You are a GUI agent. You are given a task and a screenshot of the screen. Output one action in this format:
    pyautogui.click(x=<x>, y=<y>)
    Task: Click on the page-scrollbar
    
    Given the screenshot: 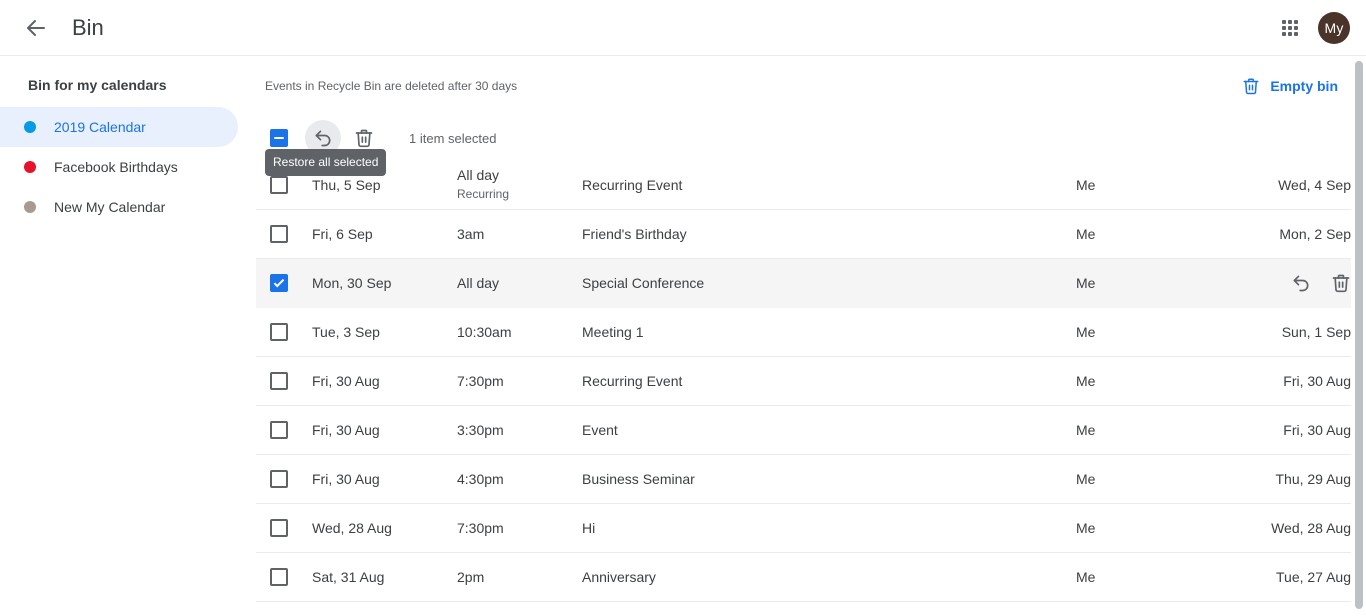 What is the action you would take?
    pyautogui.click(x=1358, y=336)
    